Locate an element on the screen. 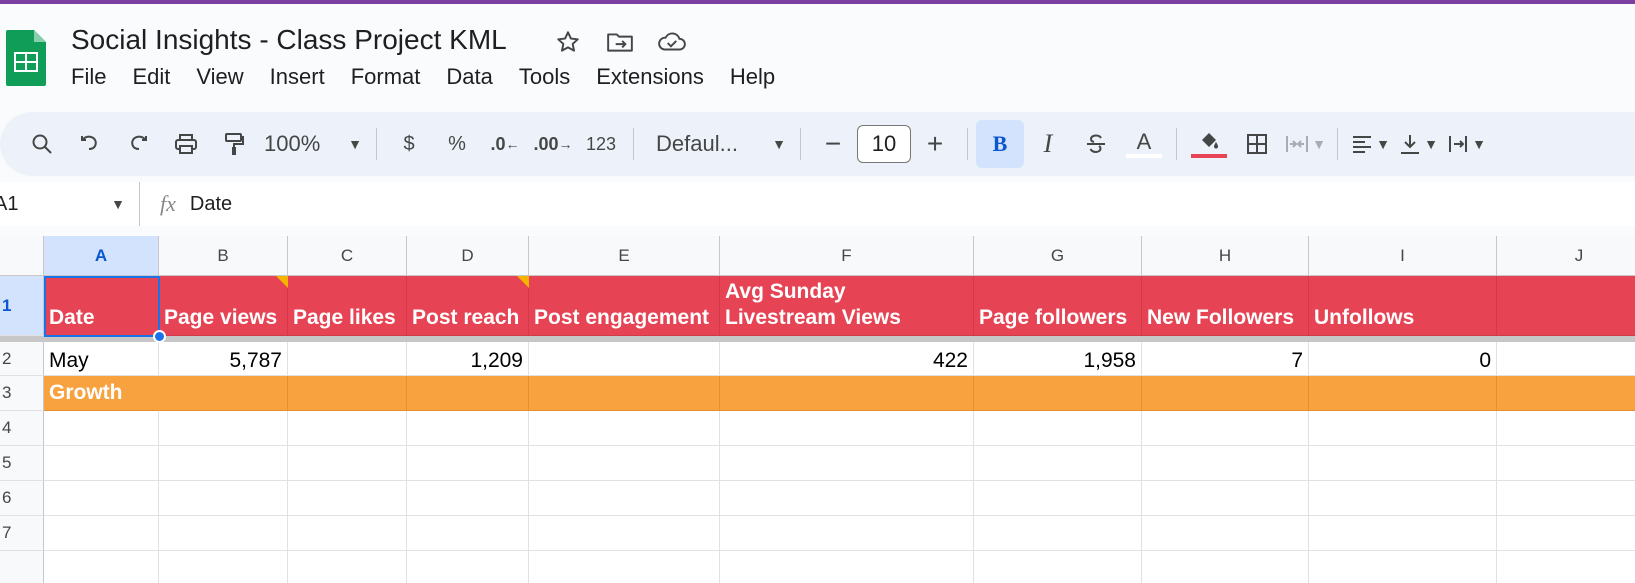 The image size is (1635, 583). cell-row7-a is located at coordinates (101, 533).